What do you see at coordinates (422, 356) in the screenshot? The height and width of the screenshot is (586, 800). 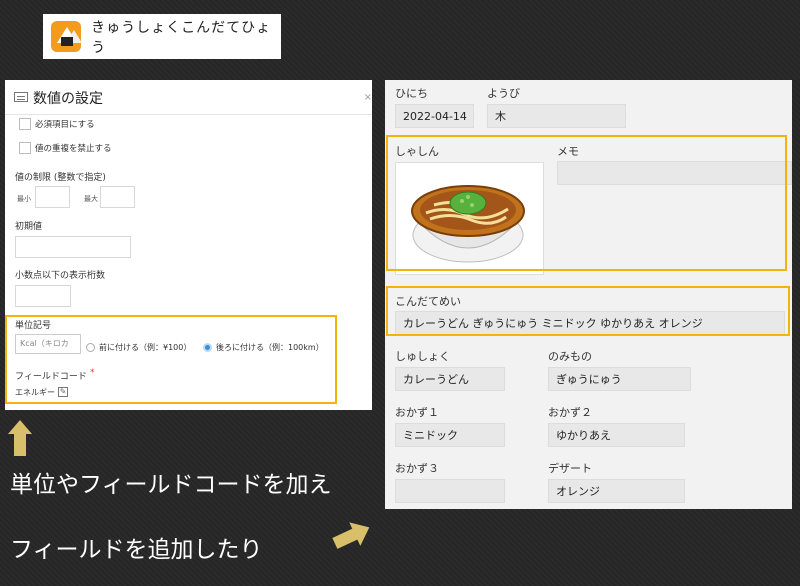 I see `staple-label: しゅしょく` at bounding box center [422, 356].